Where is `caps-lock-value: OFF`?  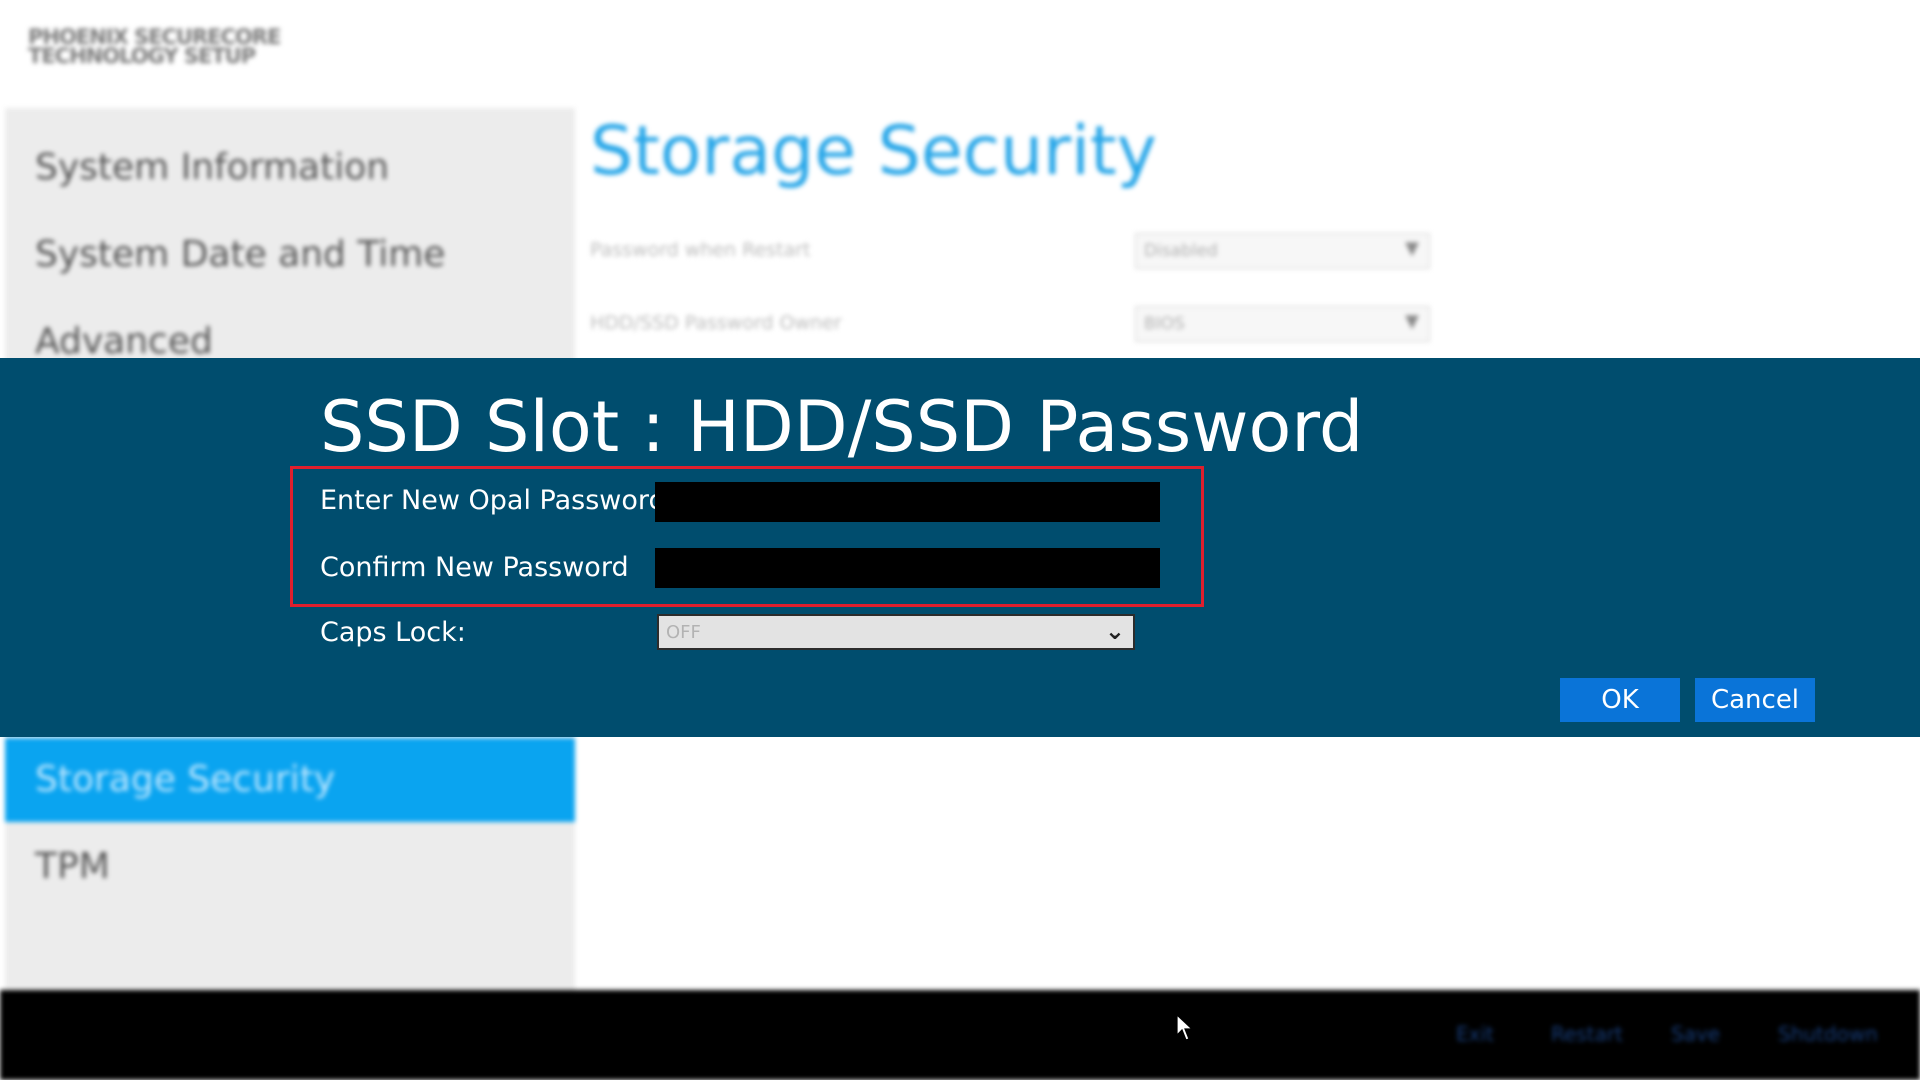
caps-lock-value: OFF is located at coordinates (683, 632).